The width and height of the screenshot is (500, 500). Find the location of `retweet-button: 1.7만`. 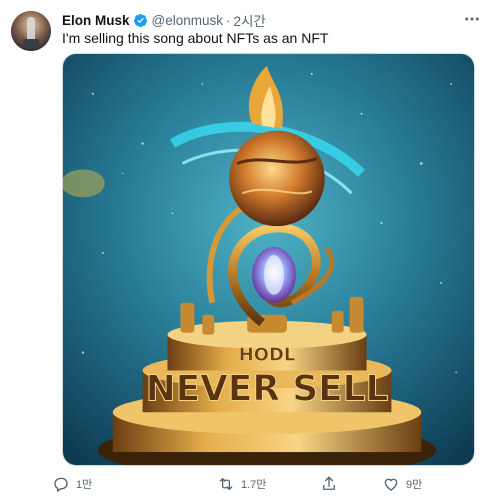

retweet-button: 1.7만 is located at coordinates (242, 484).